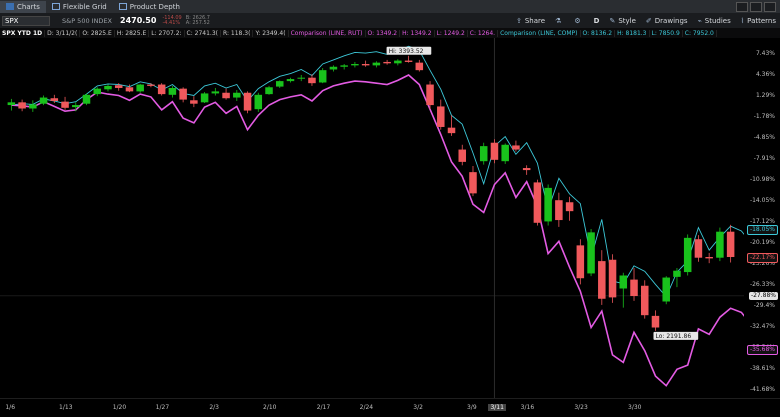 Image resolution: width=780 pixels, height=417 pixels. What do you see at coordinates (762, 229) in the screenshot?
I see `price-badge: -18.05%` at bounding box center [762, 229].